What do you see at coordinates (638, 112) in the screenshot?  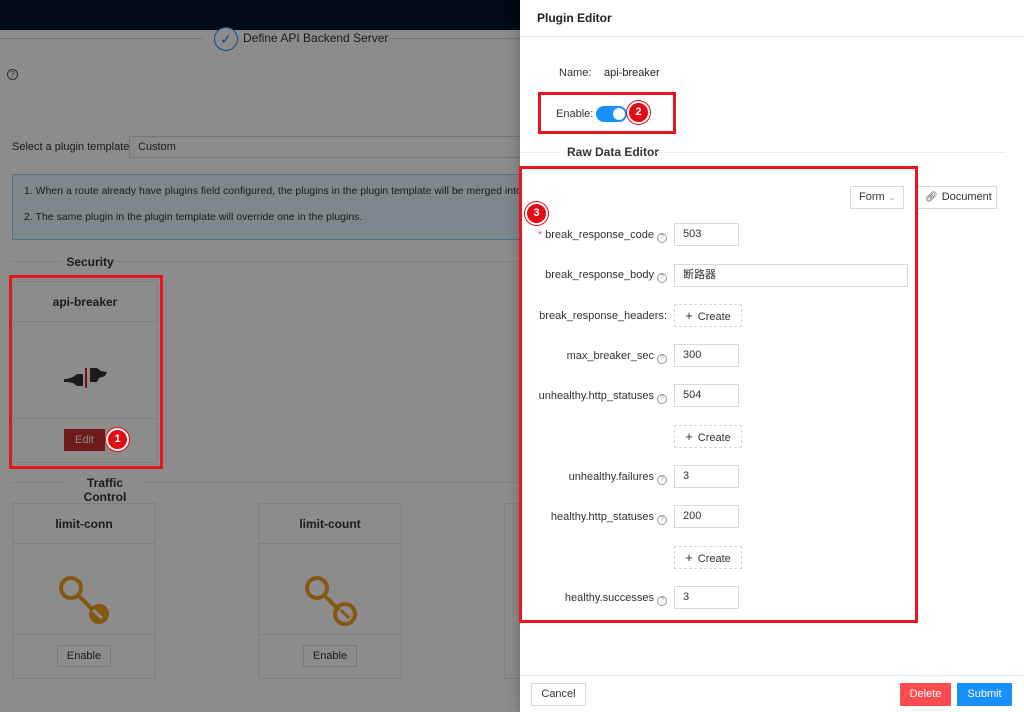 I see `step-marker-2: 2` at bounding box center [638, 112].